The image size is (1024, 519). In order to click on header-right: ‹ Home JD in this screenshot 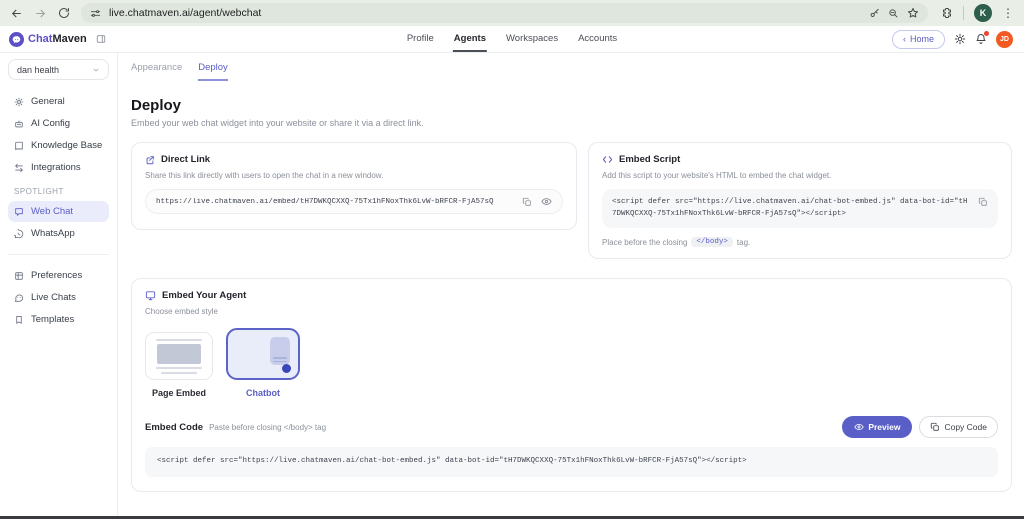, I will do `click(957, 39)`.